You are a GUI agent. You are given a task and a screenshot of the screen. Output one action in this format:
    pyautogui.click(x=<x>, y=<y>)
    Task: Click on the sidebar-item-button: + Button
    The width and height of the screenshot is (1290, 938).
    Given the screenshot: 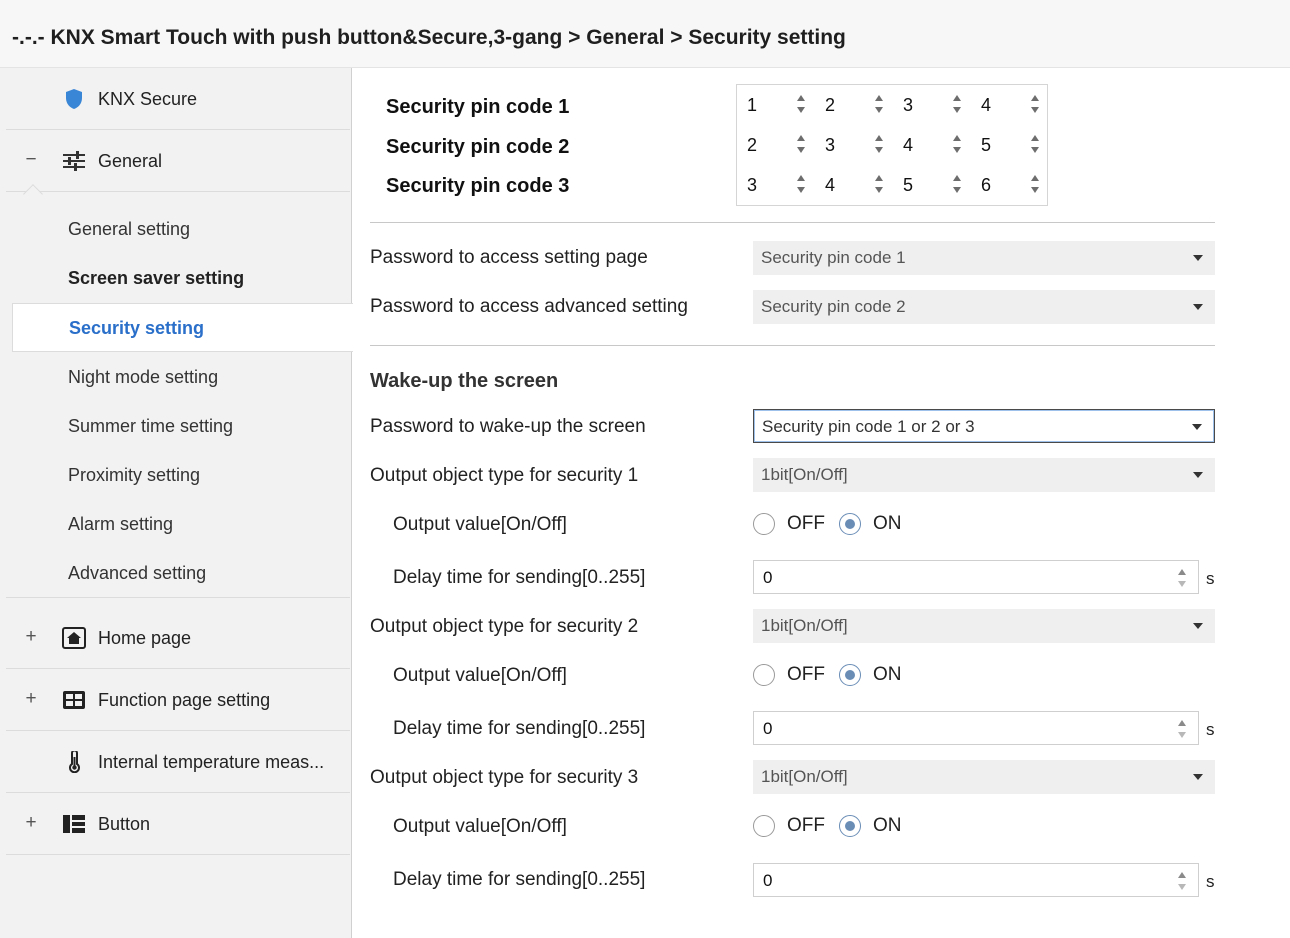 What is the action you would take?
    pyautogui.click(x=178, y=824)
    